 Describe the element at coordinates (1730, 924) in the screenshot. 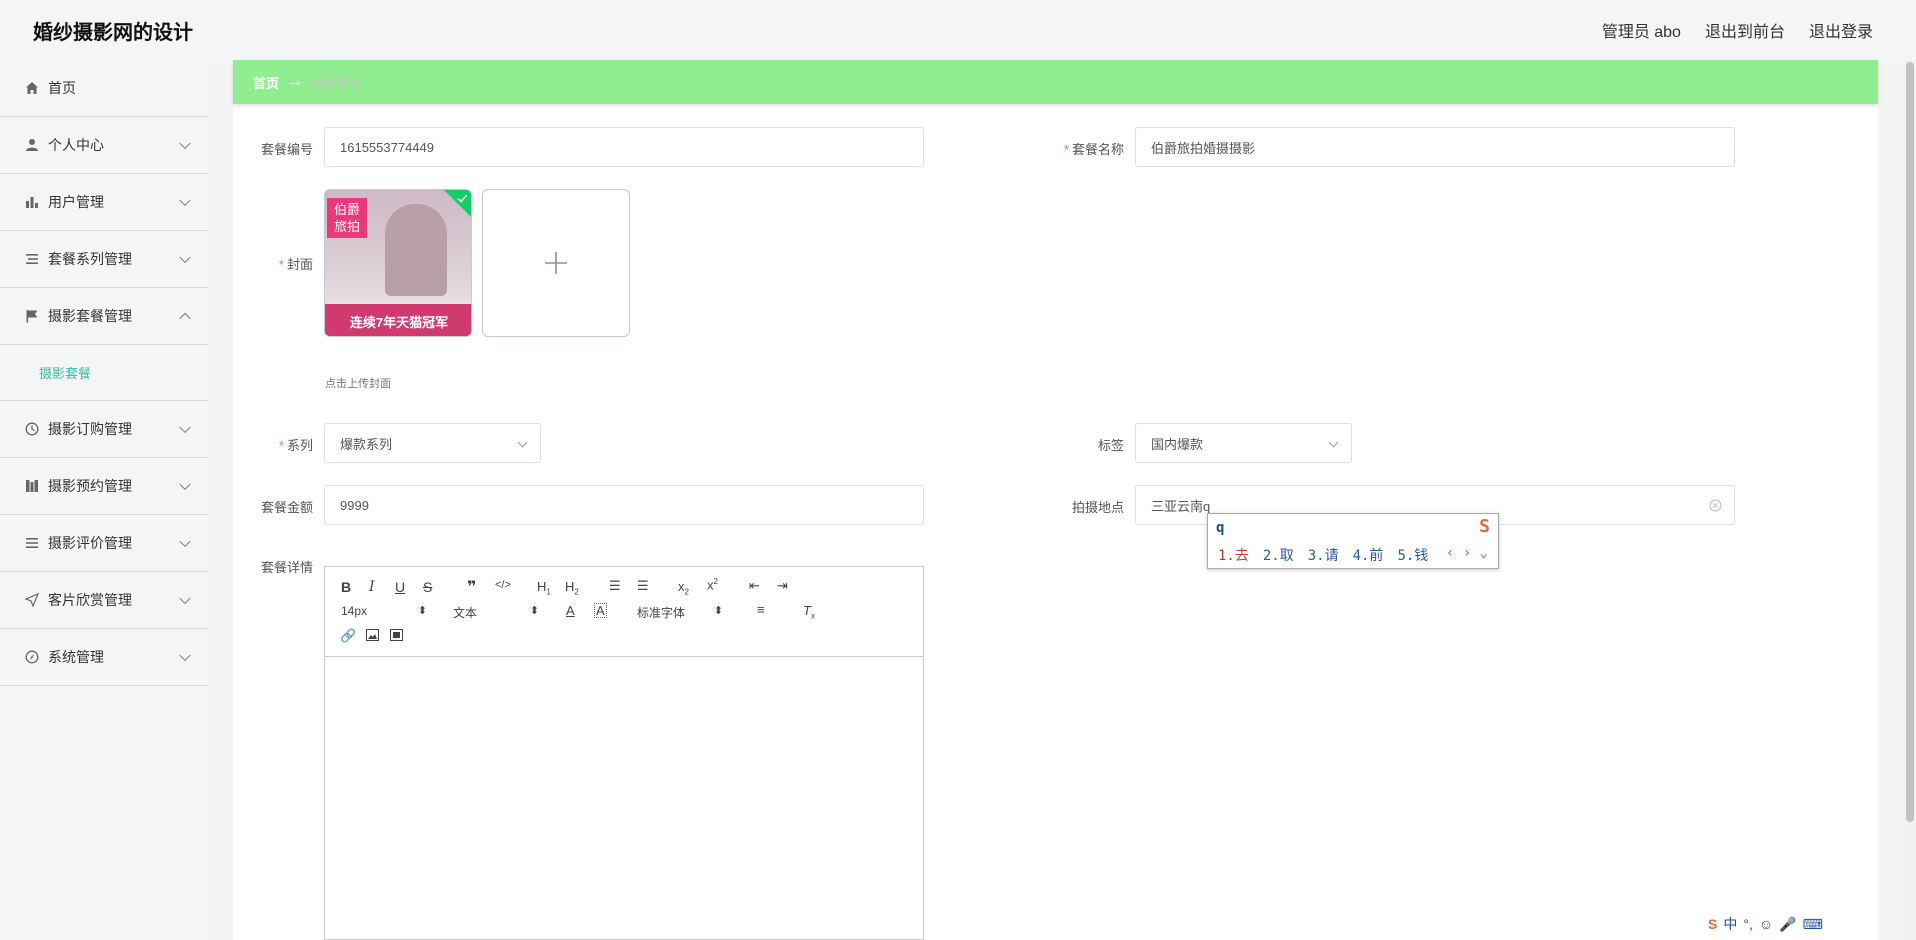

I see `chinese-mode-icon: 中` at that location.